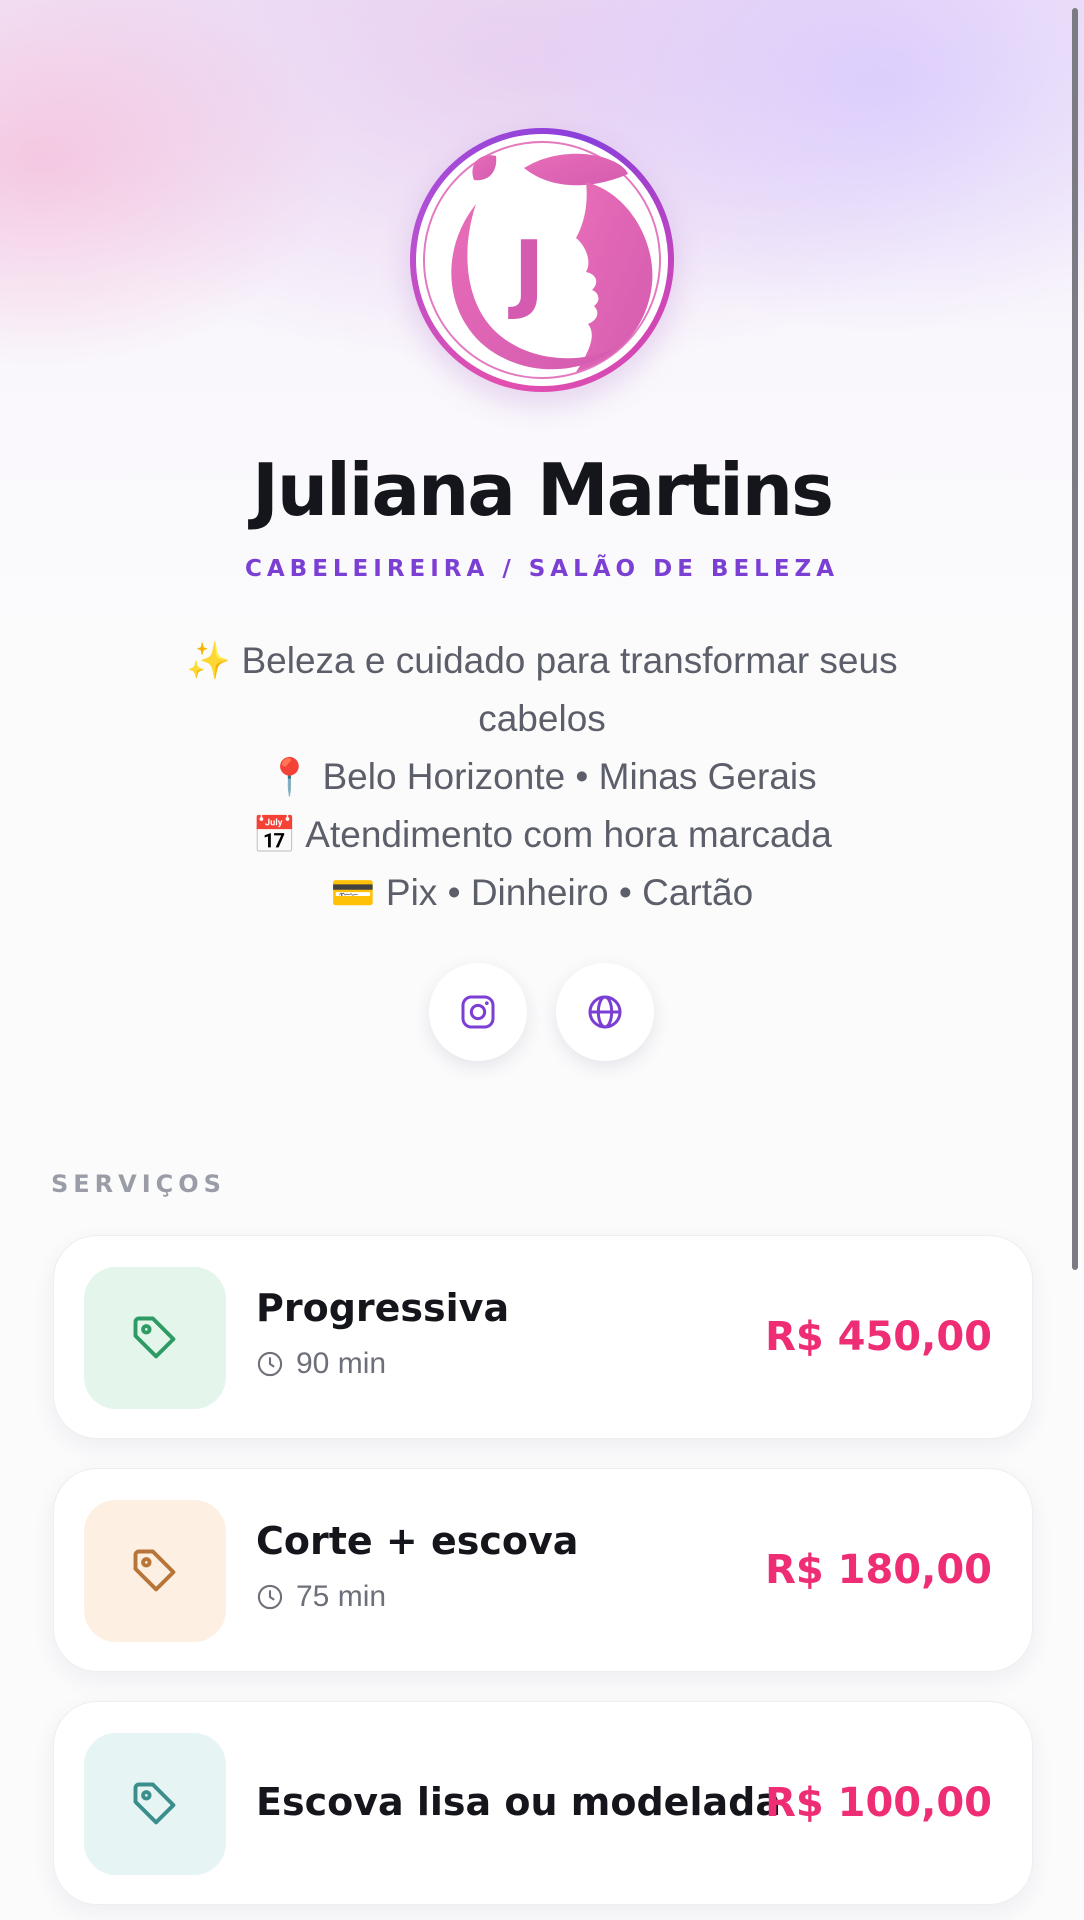 This screenshot has height=1920, width=1084. I want to click on website-button, so click(605, 1012).